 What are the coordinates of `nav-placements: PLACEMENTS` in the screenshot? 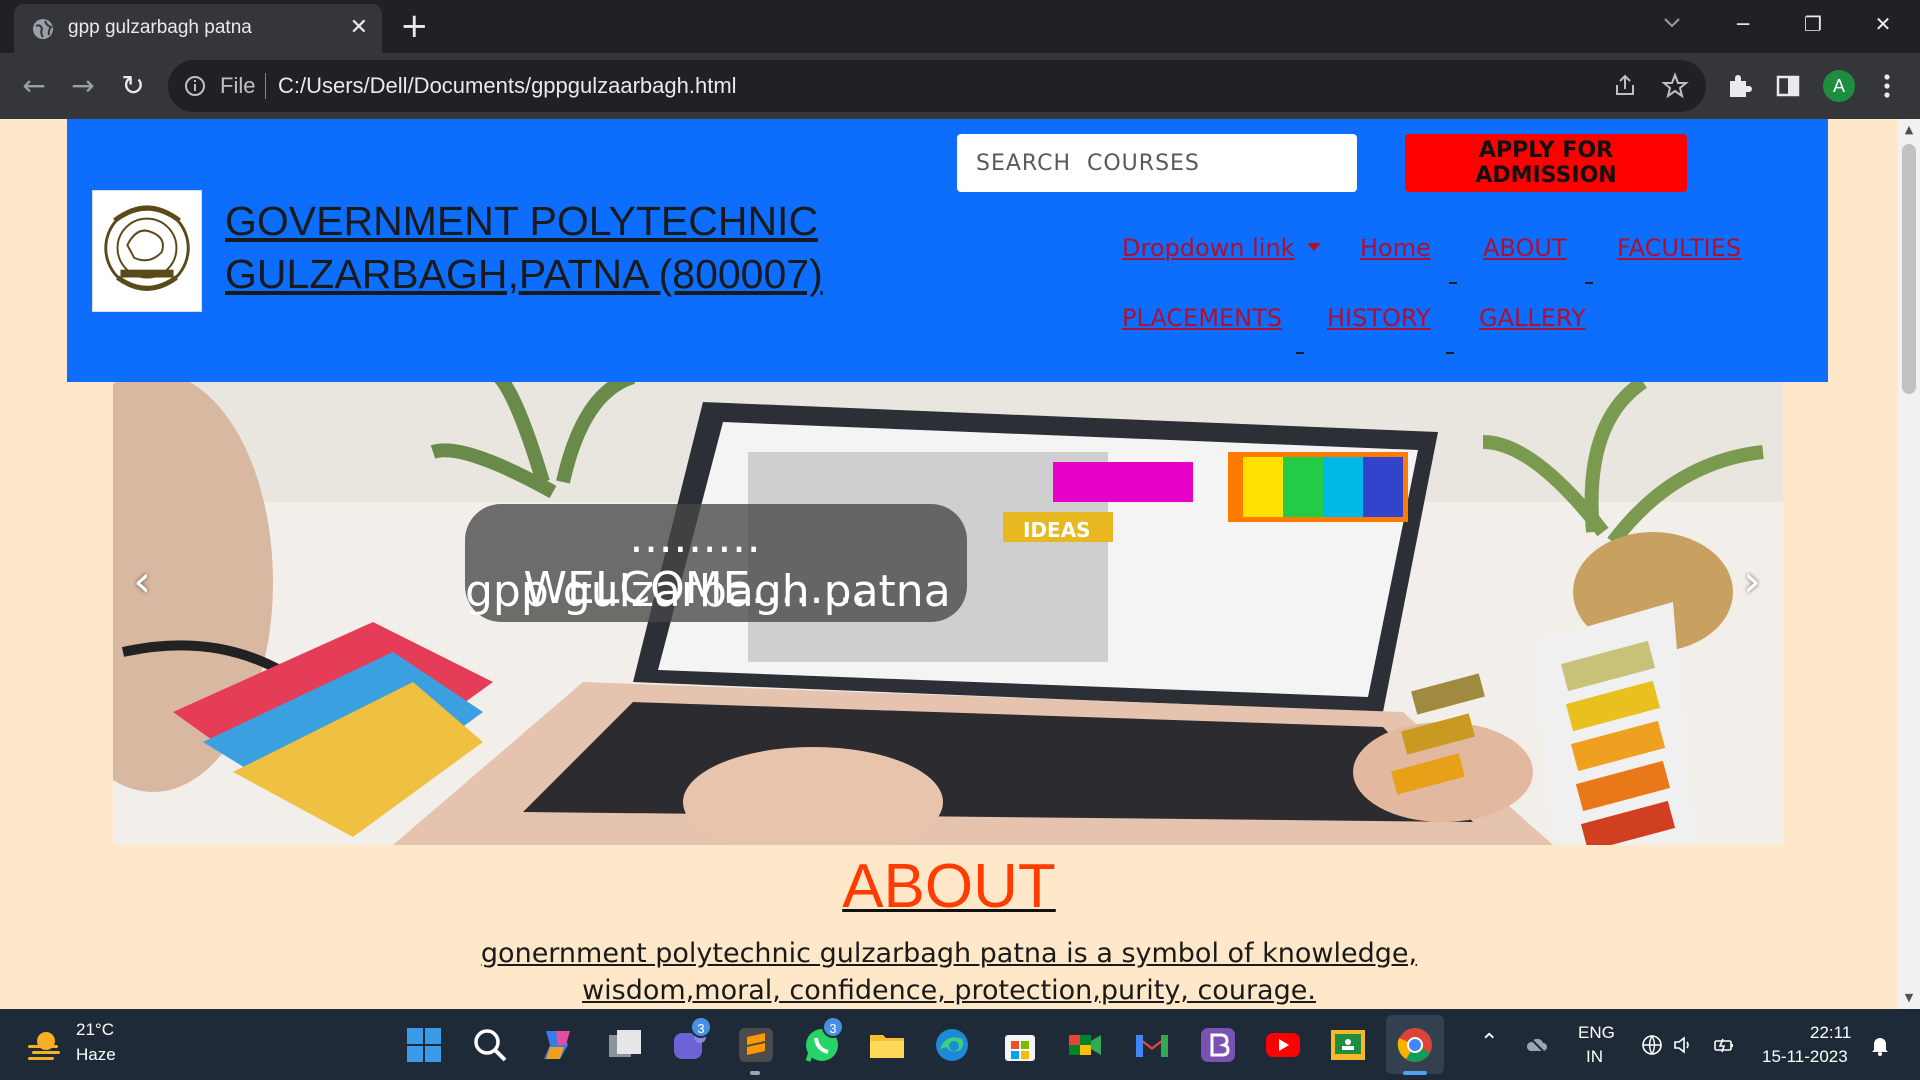 It's located at (1202, 318).